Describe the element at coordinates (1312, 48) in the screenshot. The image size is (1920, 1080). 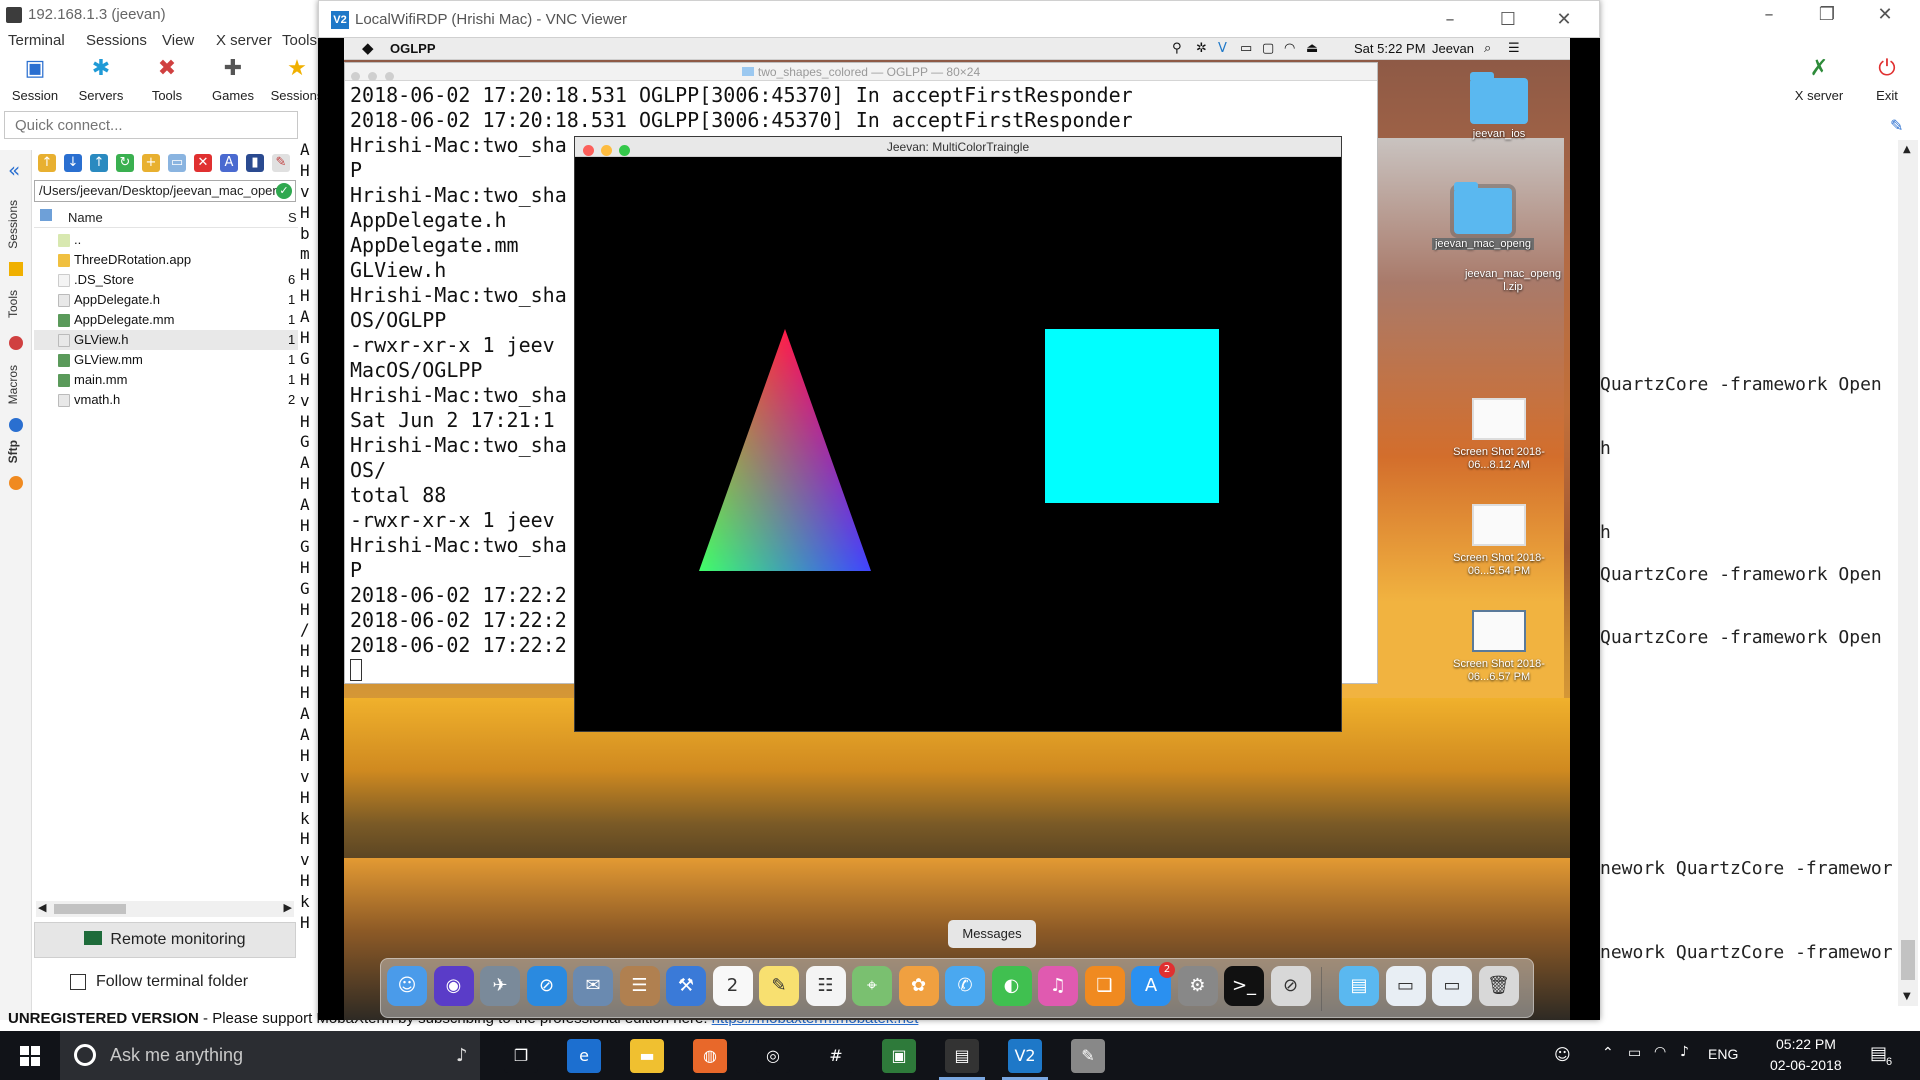
I see `eject-icon: ⏏` at that location.